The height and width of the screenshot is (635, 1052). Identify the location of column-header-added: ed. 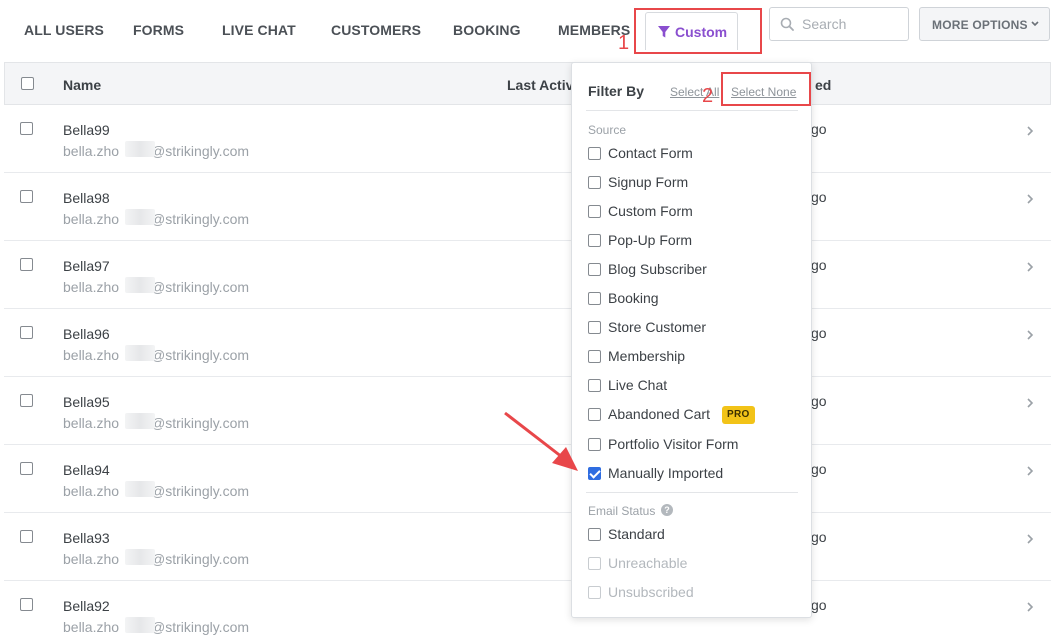
(823, 85).